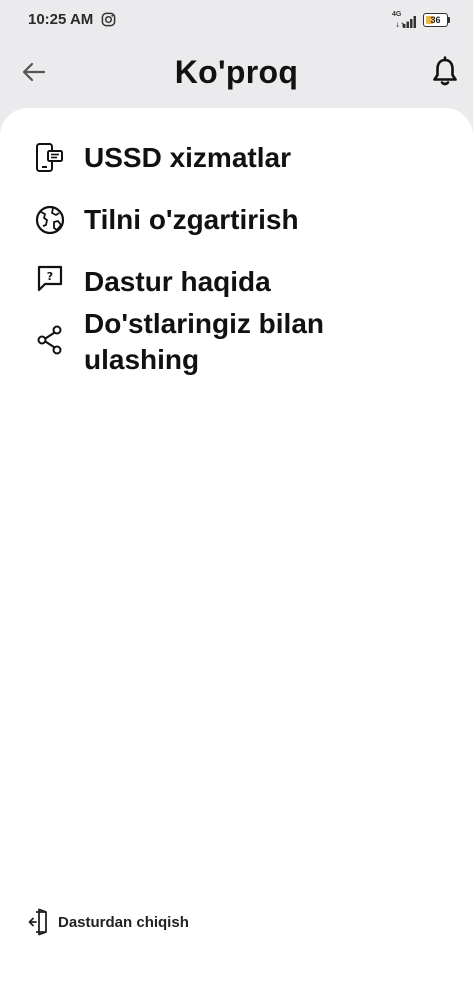 This screenshot has width=473, height=1000. Describe the element at coordinates (50, 220) in the screenshot. I see `globe-icon` at that location.